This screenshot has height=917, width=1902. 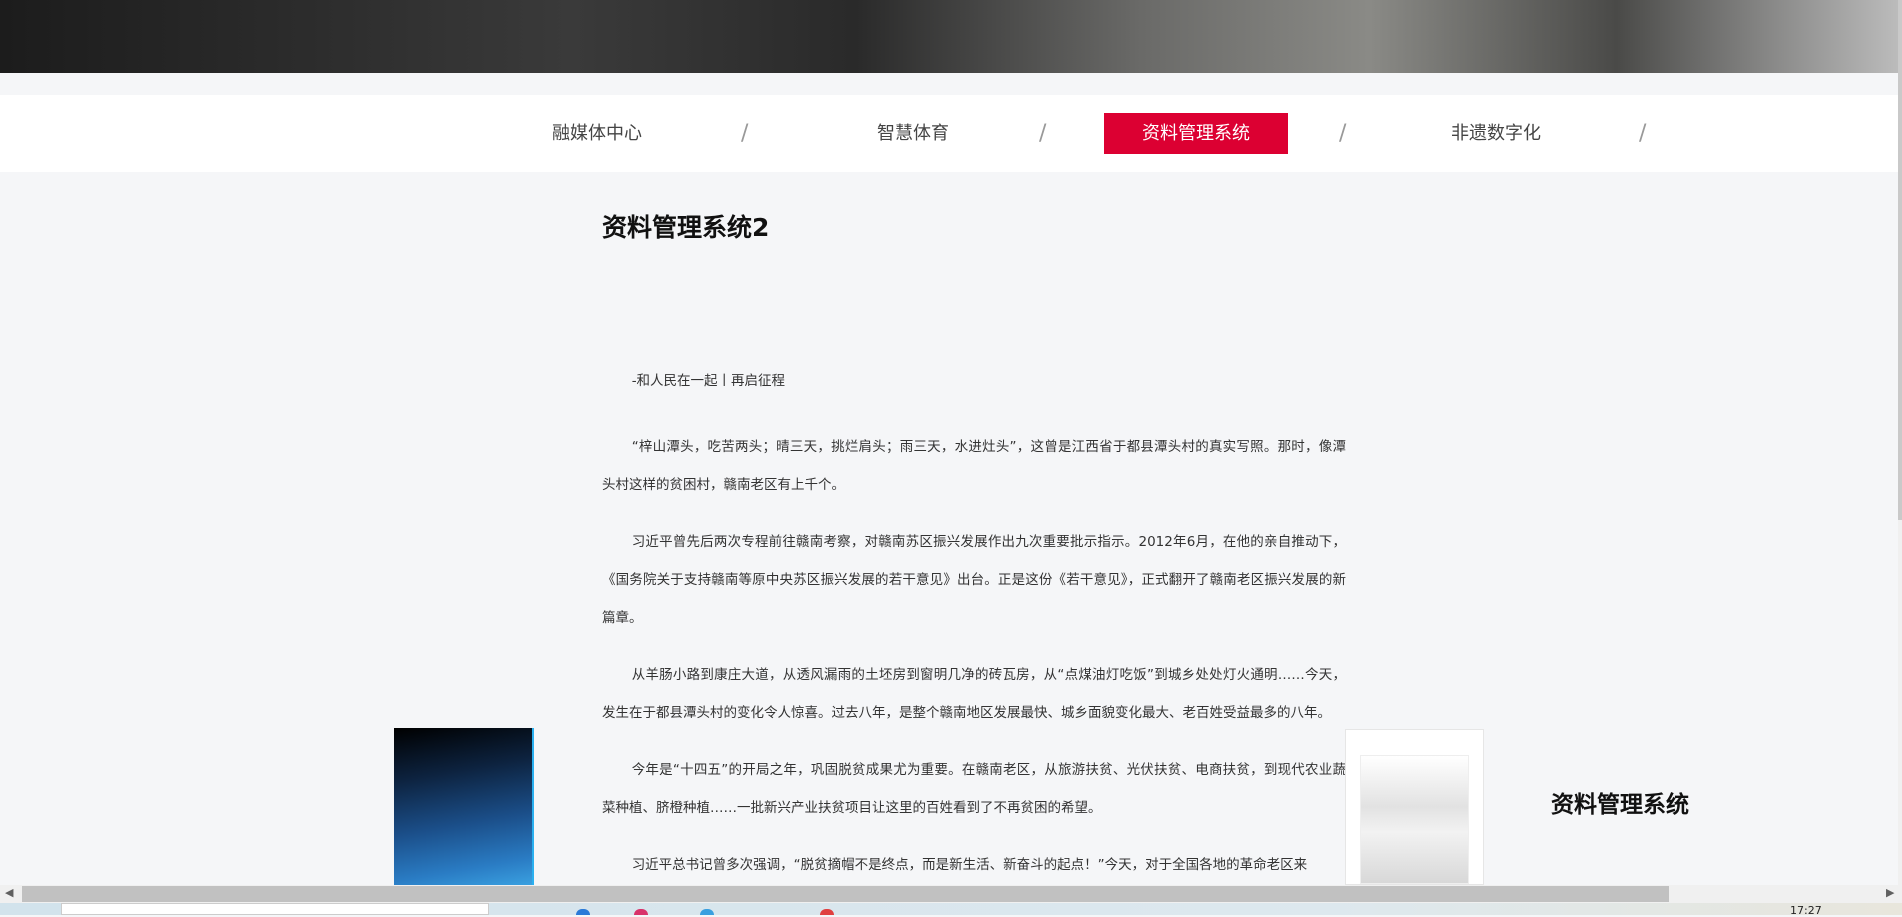 I want to click on nav-item-media-center: 融媒体中心, so click(x=597, y=133).